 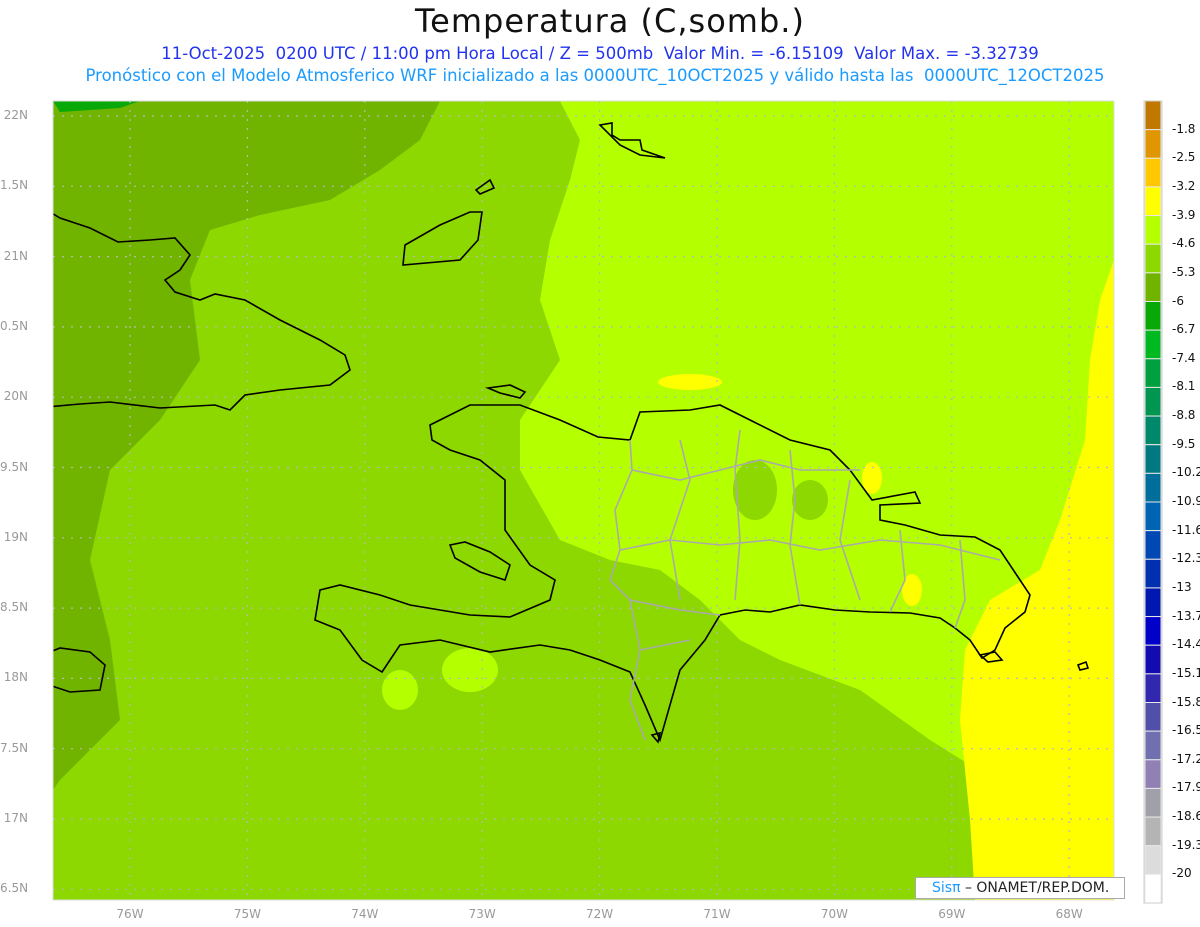 I want to click on lon-label: 74W, so click(x=365, y=914).